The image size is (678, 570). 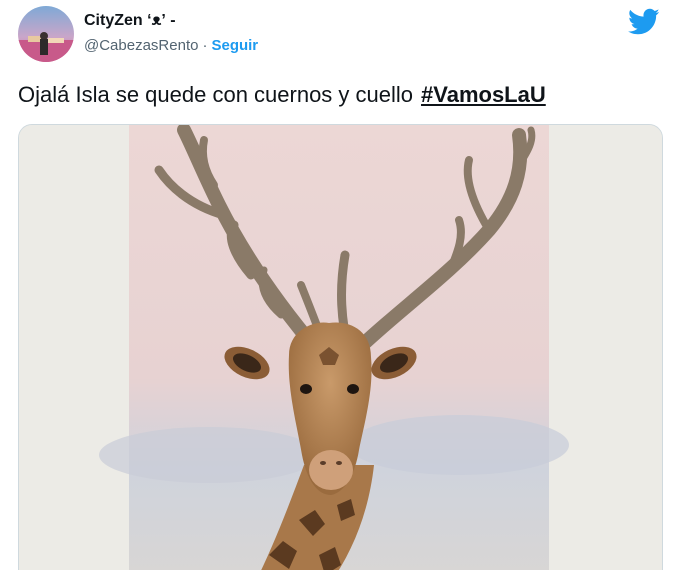 I want to click on tweet-header: CityZen ʻᴥʼ - @CabezasRento · Seguir, so click(x=339, y=34).